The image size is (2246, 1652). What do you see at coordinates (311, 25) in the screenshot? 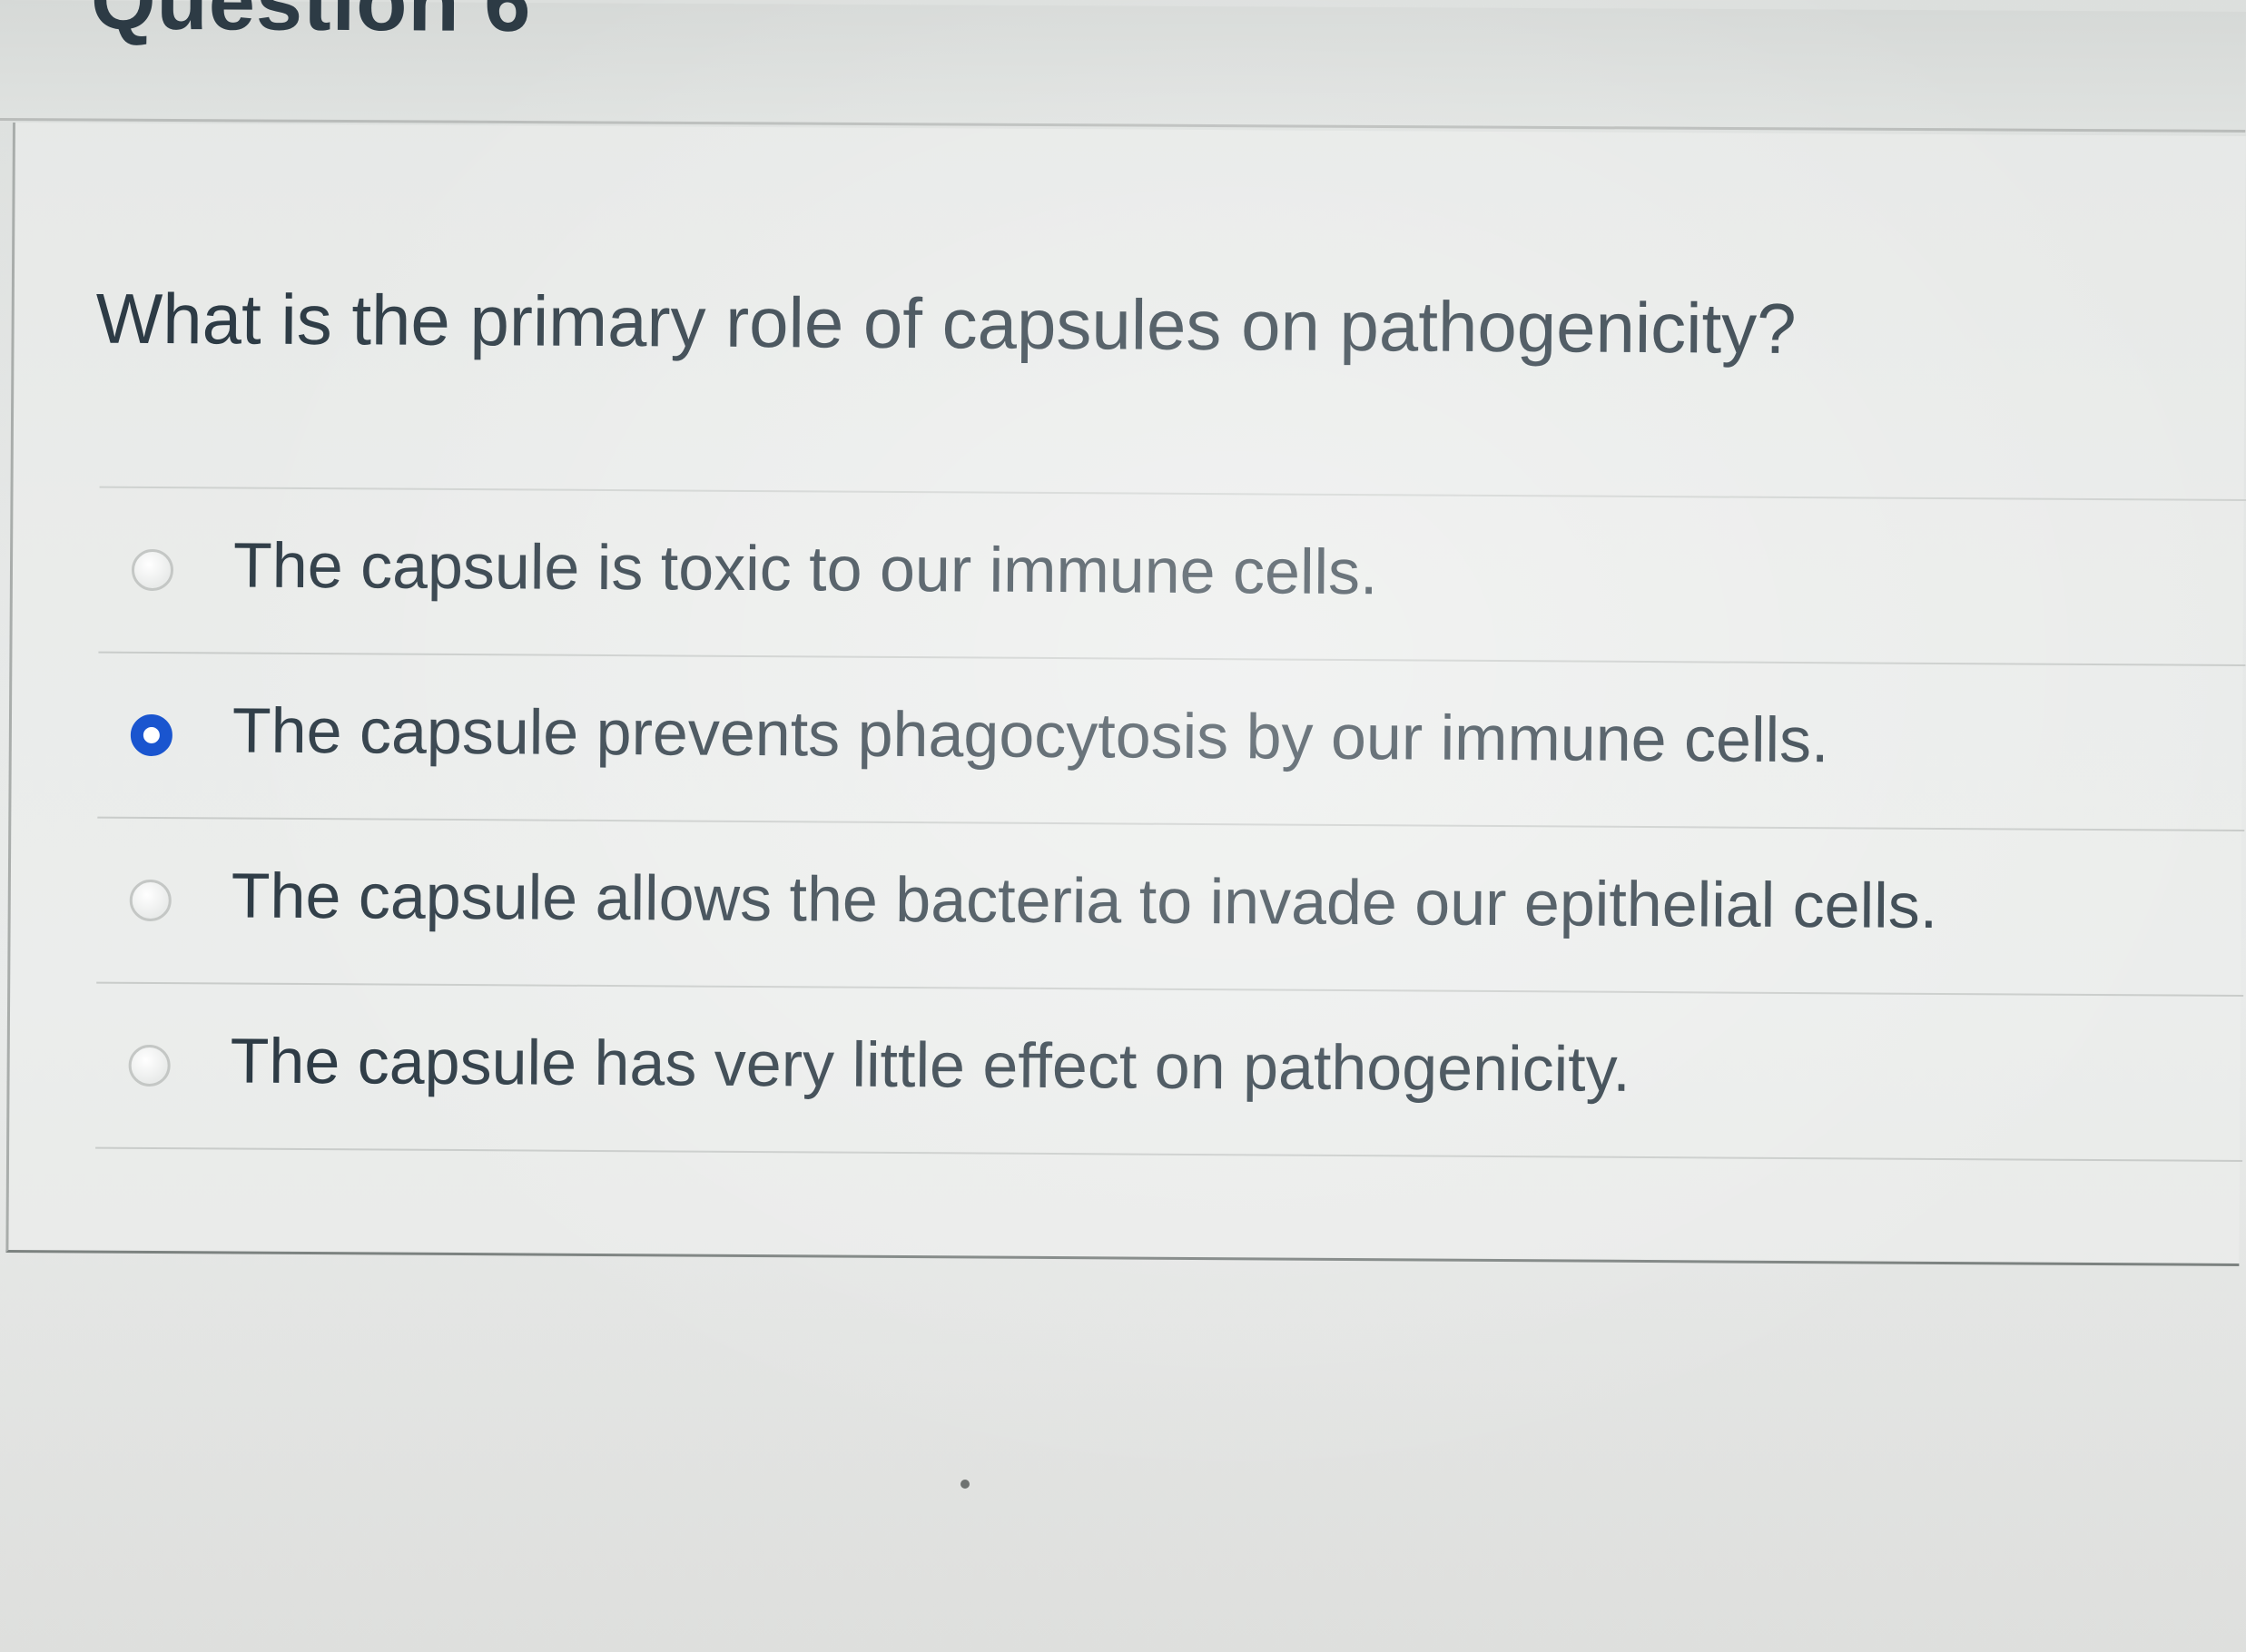
I see `question-title: Question 6` at bounding box center [311, 25].